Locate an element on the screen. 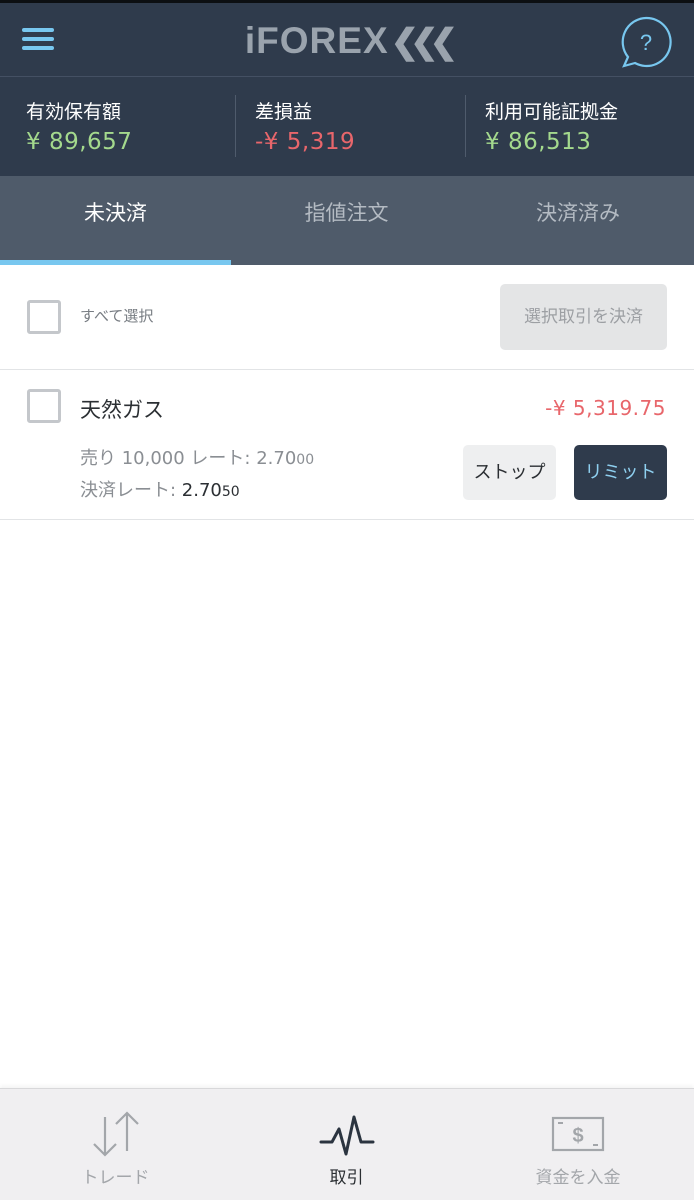  help-symbol: ? is located at coordinates (646, 42).